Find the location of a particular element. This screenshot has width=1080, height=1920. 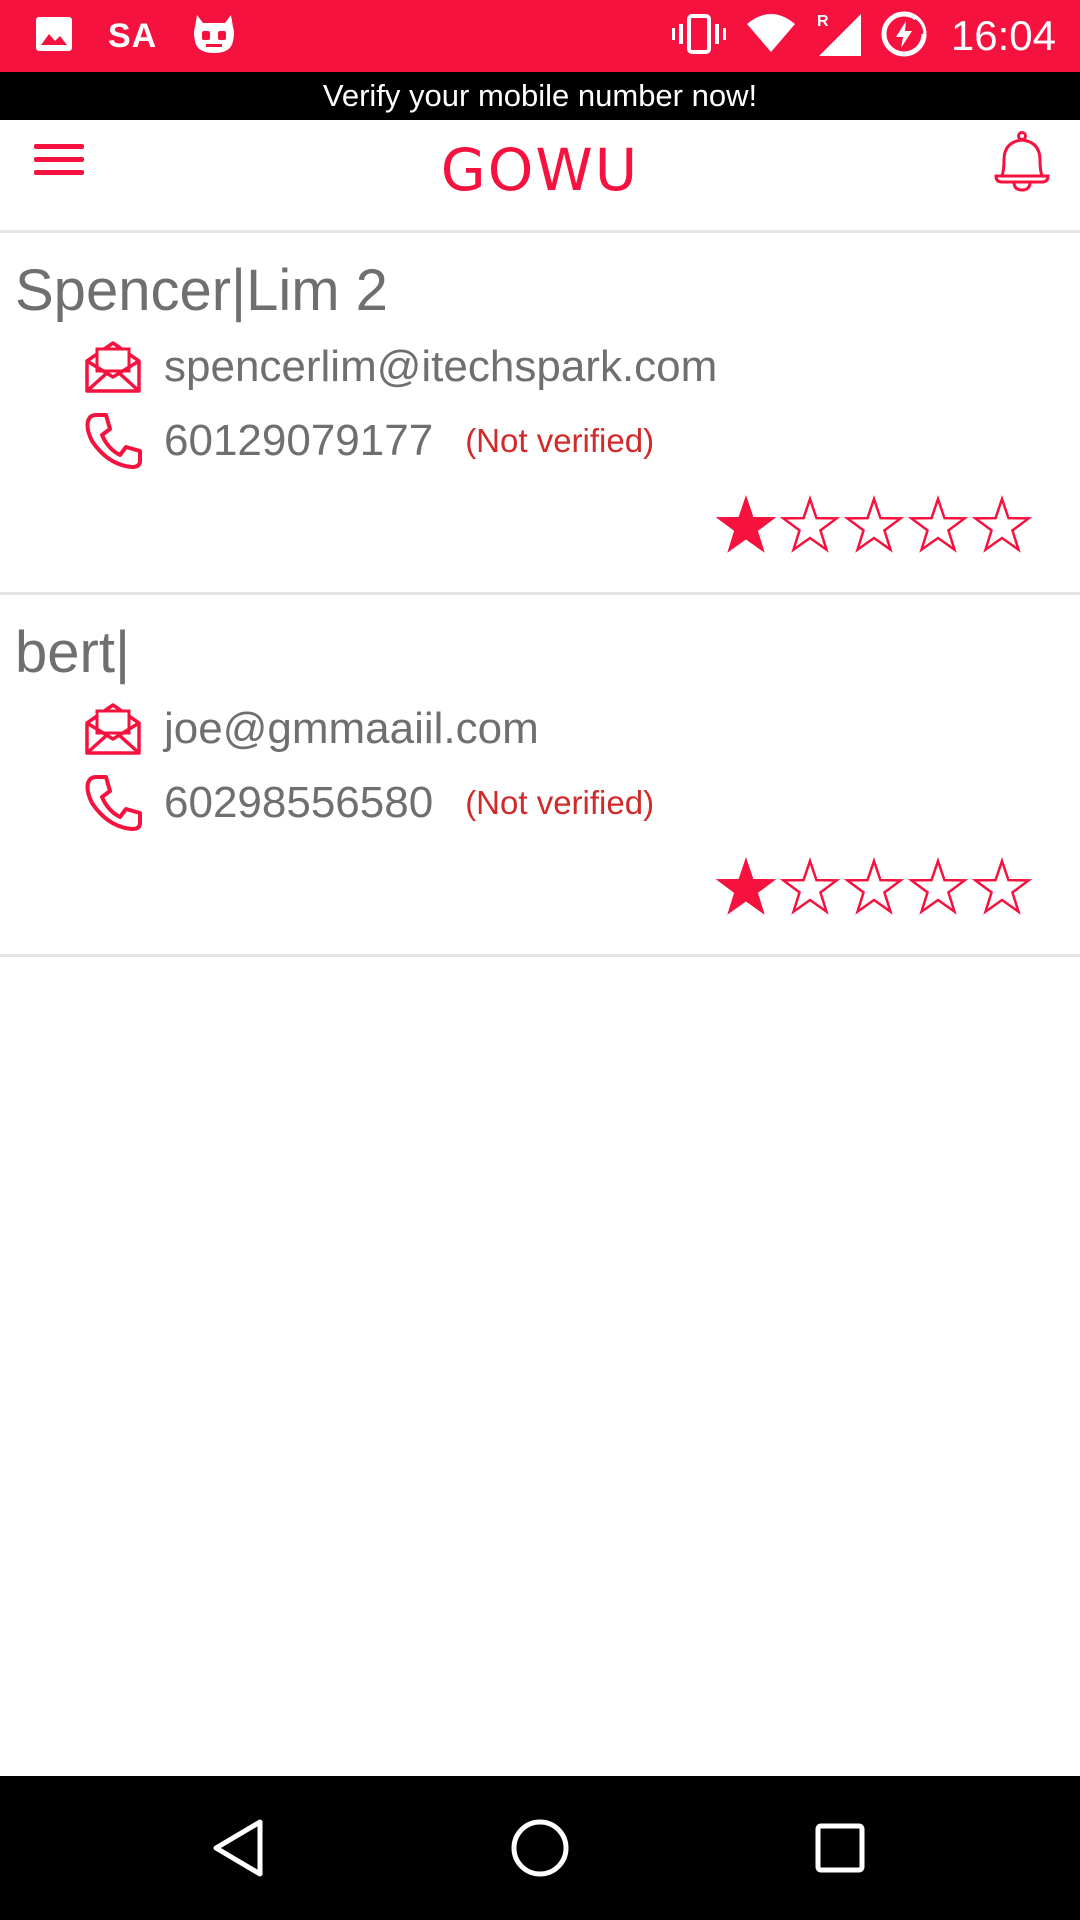

verify-mobile-banner: Verify your mobile number now! is located at coordinates (540, 96).